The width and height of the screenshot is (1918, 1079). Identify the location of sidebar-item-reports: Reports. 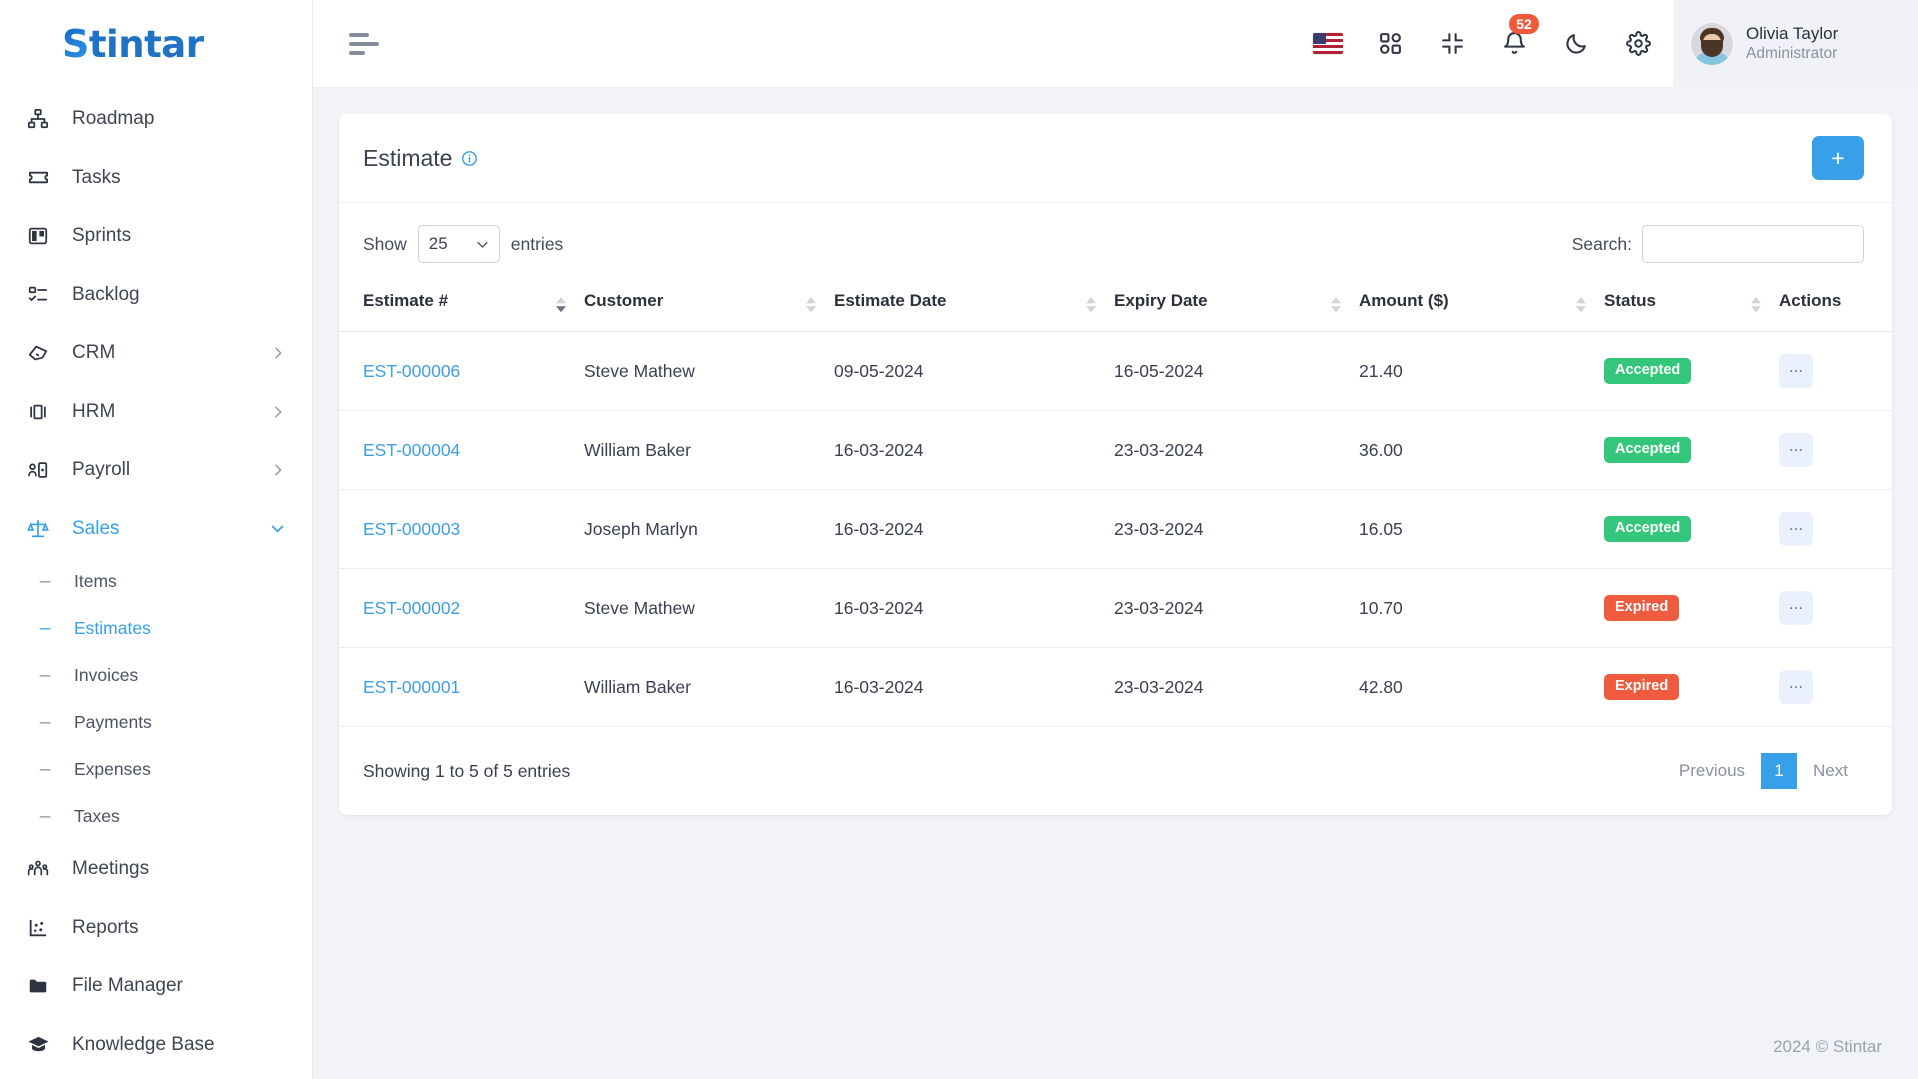
(156, 928).